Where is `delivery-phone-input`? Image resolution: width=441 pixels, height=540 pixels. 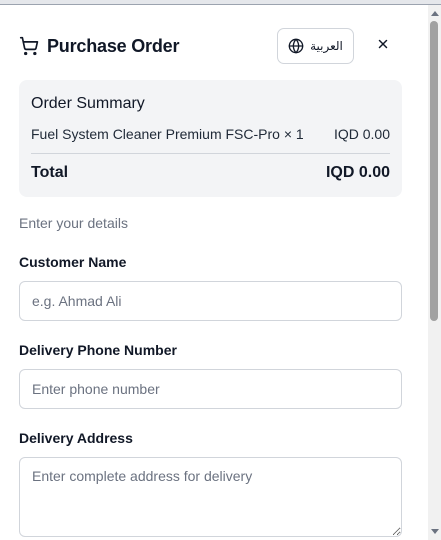 delivery-phone-input is located at coordinates (210, 389).